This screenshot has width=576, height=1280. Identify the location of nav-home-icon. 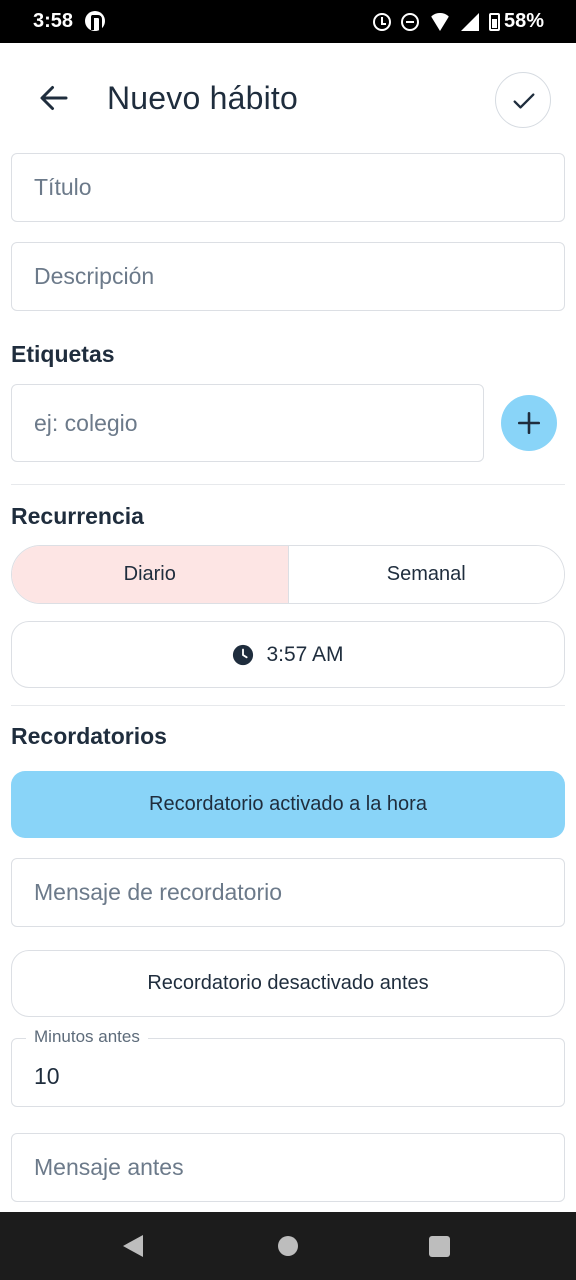
(288, 1246).